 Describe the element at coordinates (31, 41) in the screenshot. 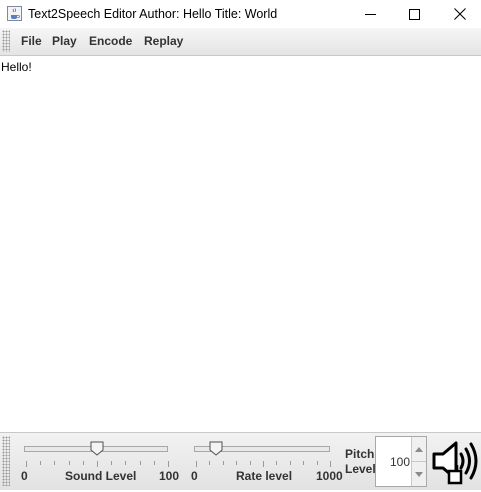

I see `menu-file: File` at that location.